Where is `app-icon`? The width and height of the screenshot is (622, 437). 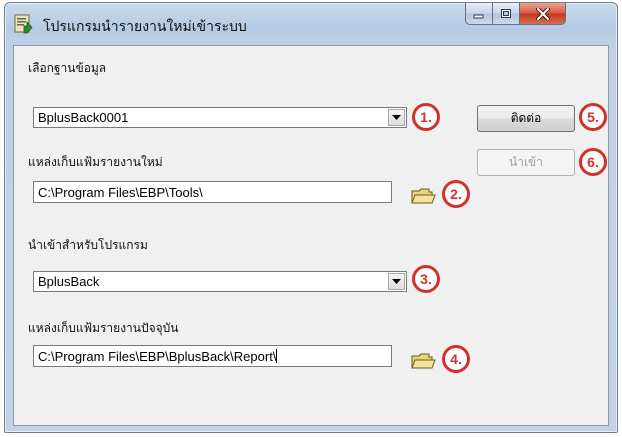
app-icon is located at coordinates (23, 24).